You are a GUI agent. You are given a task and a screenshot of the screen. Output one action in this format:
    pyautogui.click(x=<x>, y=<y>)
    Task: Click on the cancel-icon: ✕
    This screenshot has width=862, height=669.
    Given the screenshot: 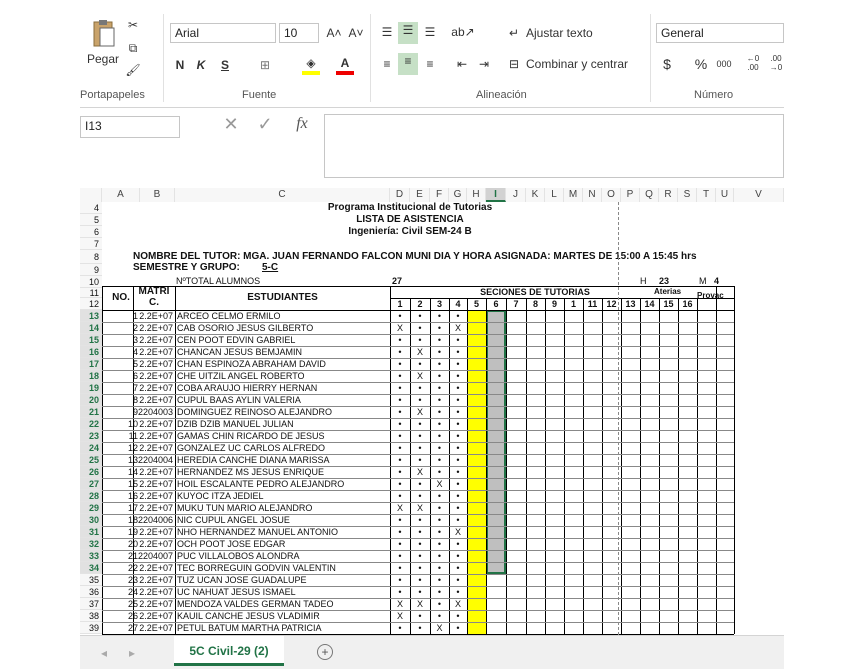 What is the action you would take?
    pyautogui.click(x=231, y=124)
    